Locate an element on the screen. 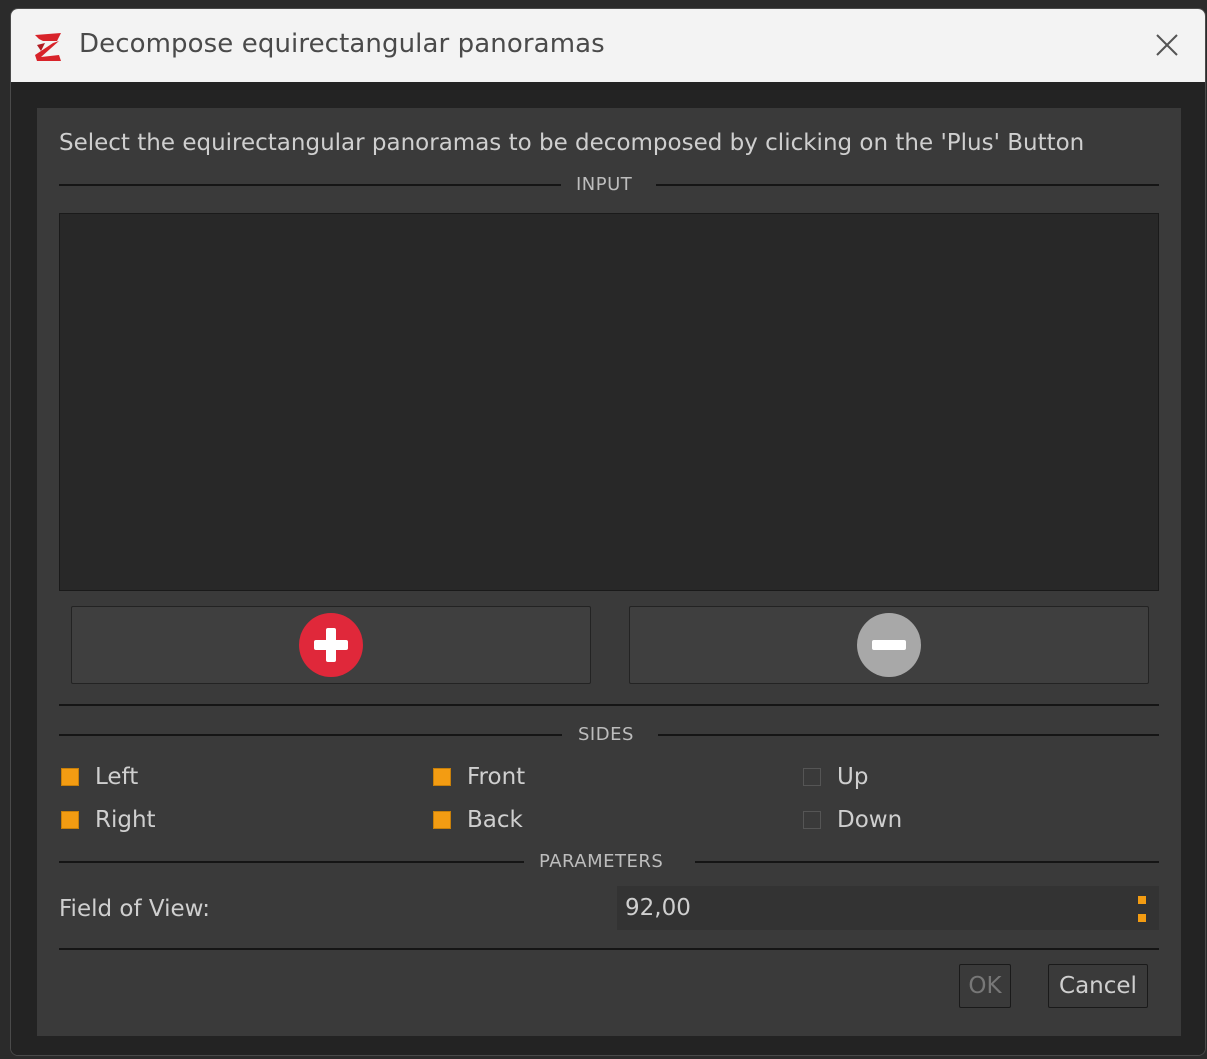  side-up-checkbox: Up is located at coordinates (835, 777).